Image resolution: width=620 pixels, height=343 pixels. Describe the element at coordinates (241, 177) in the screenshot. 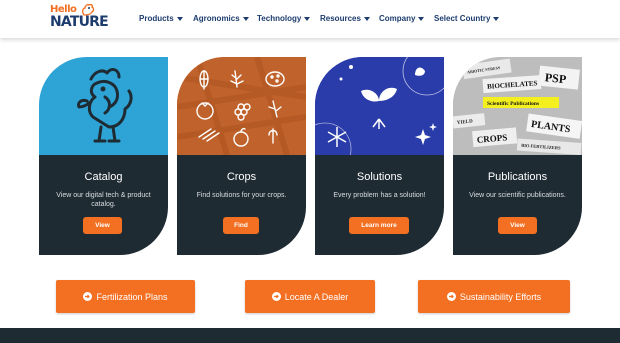

I see `card-title: Crops` at that location.